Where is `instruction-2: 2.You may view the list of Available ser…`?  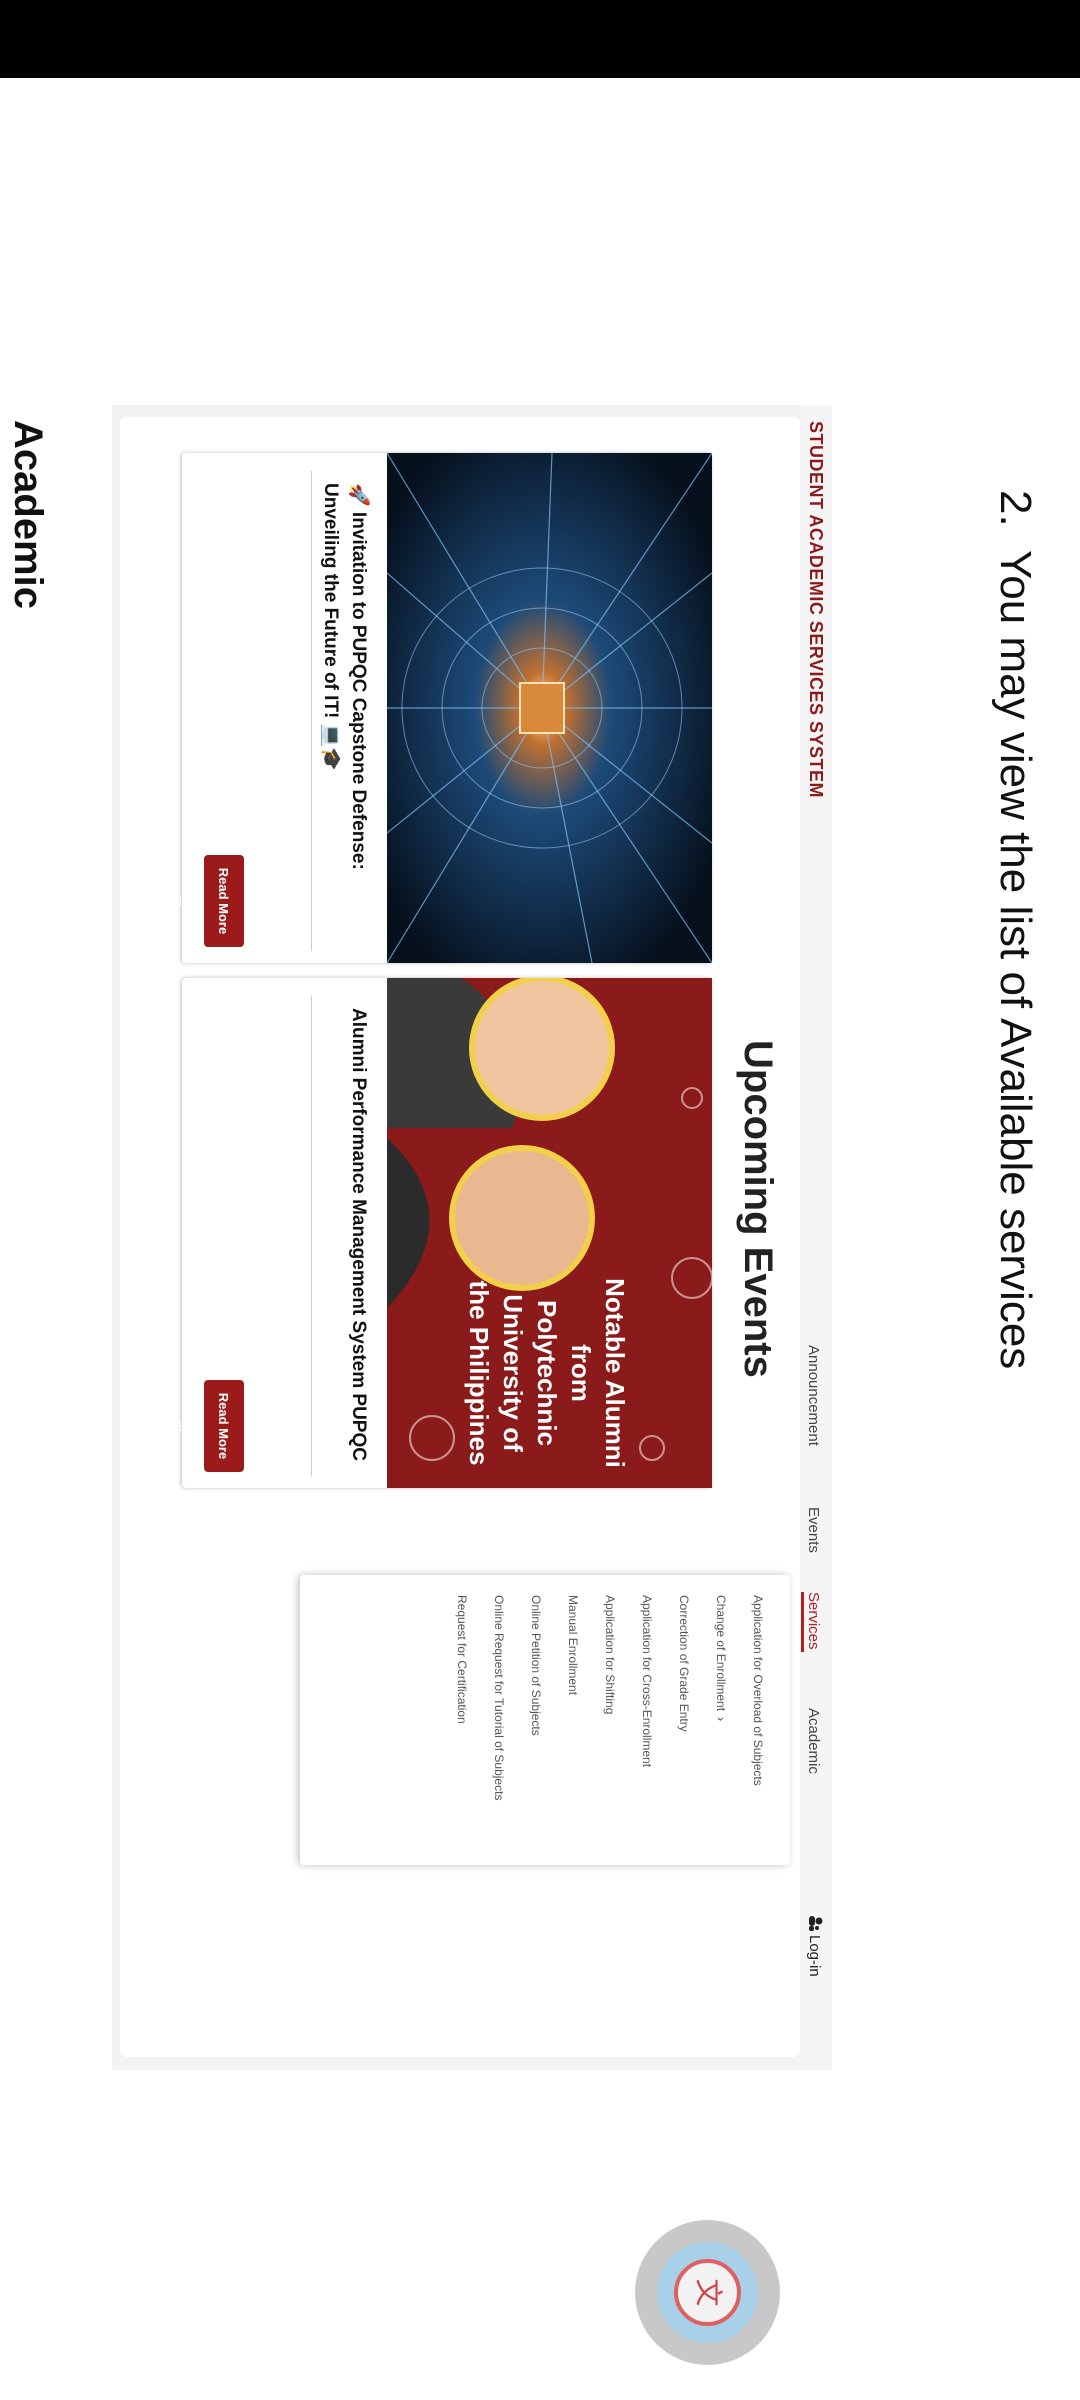 instruction-2: 2.You may view the list of Available ser… is located at coordinates (1015, 930).